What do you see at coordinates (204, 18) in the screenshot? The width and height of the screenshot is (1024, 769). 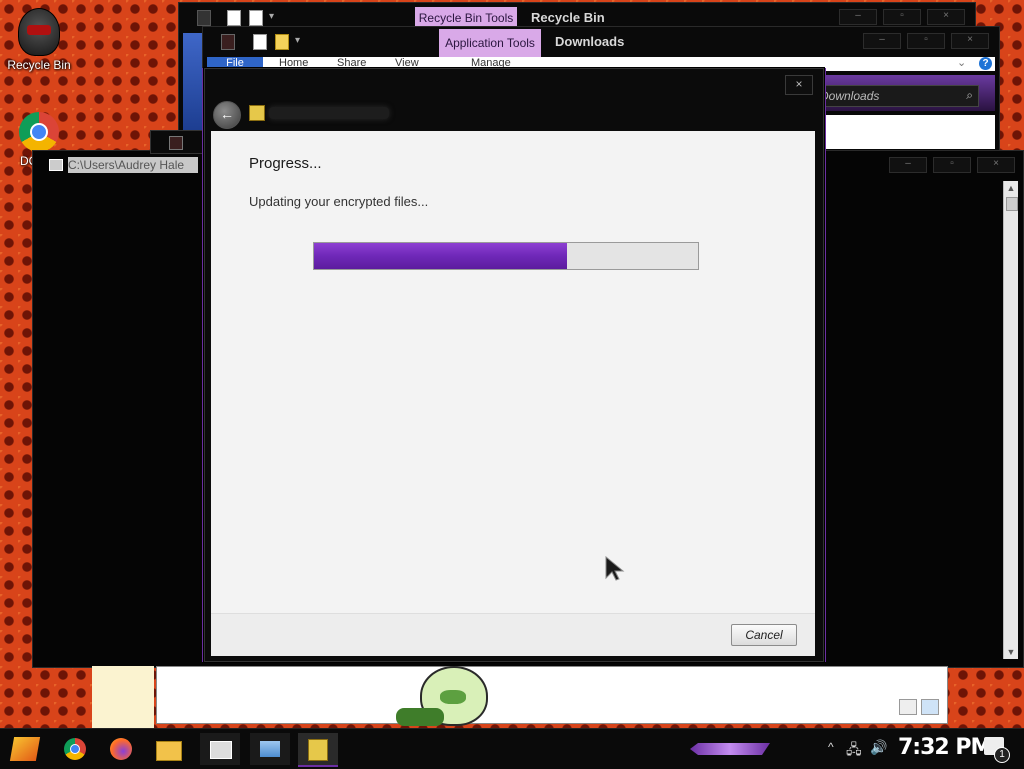 I see `recycle-bin-small-icon` at bounding box center [204, 18].